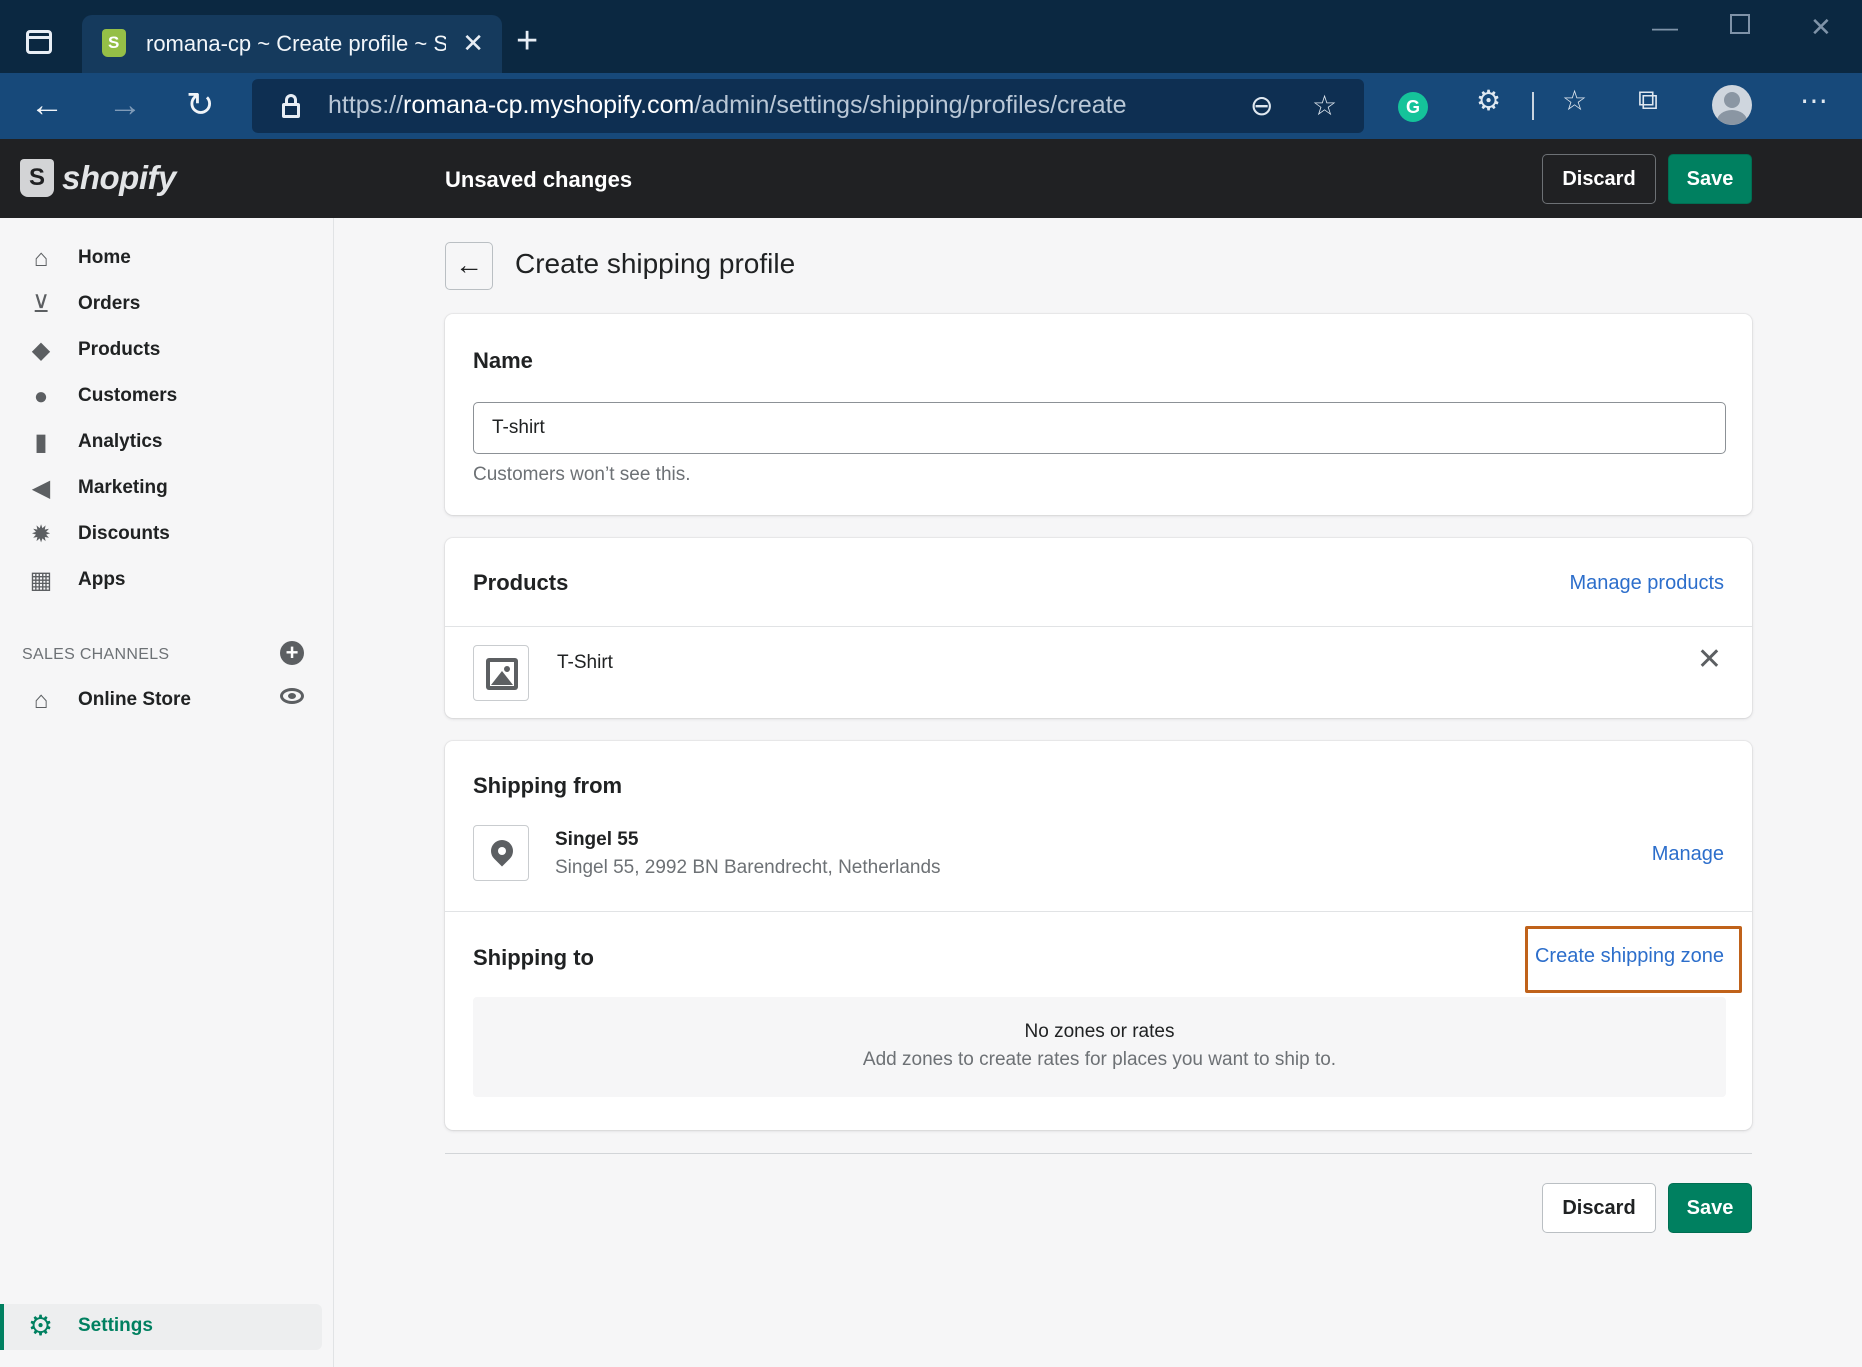 This screenshot has height=1367, width=1862. Describe the element at coordinates (41, 700) in the screenshot. I see `store-icon: ⌂` at that location.